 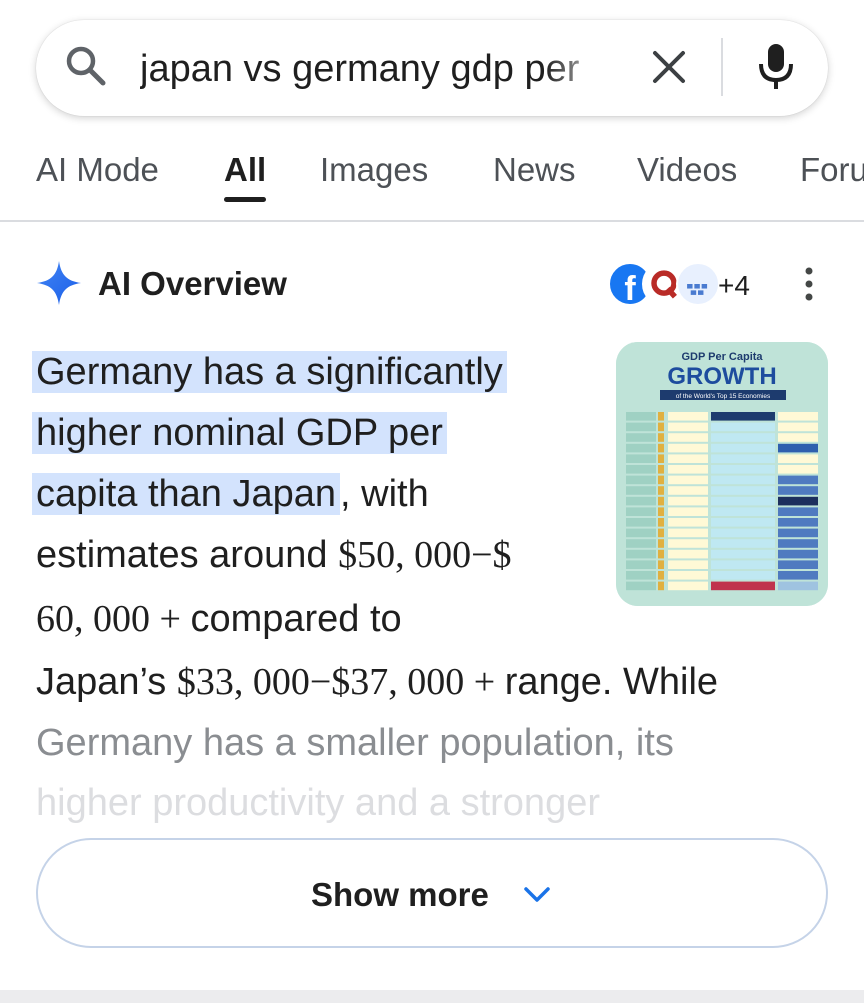 I want to click on highlighted-text: higher nominal GDP per, so click(x=239, y=433).